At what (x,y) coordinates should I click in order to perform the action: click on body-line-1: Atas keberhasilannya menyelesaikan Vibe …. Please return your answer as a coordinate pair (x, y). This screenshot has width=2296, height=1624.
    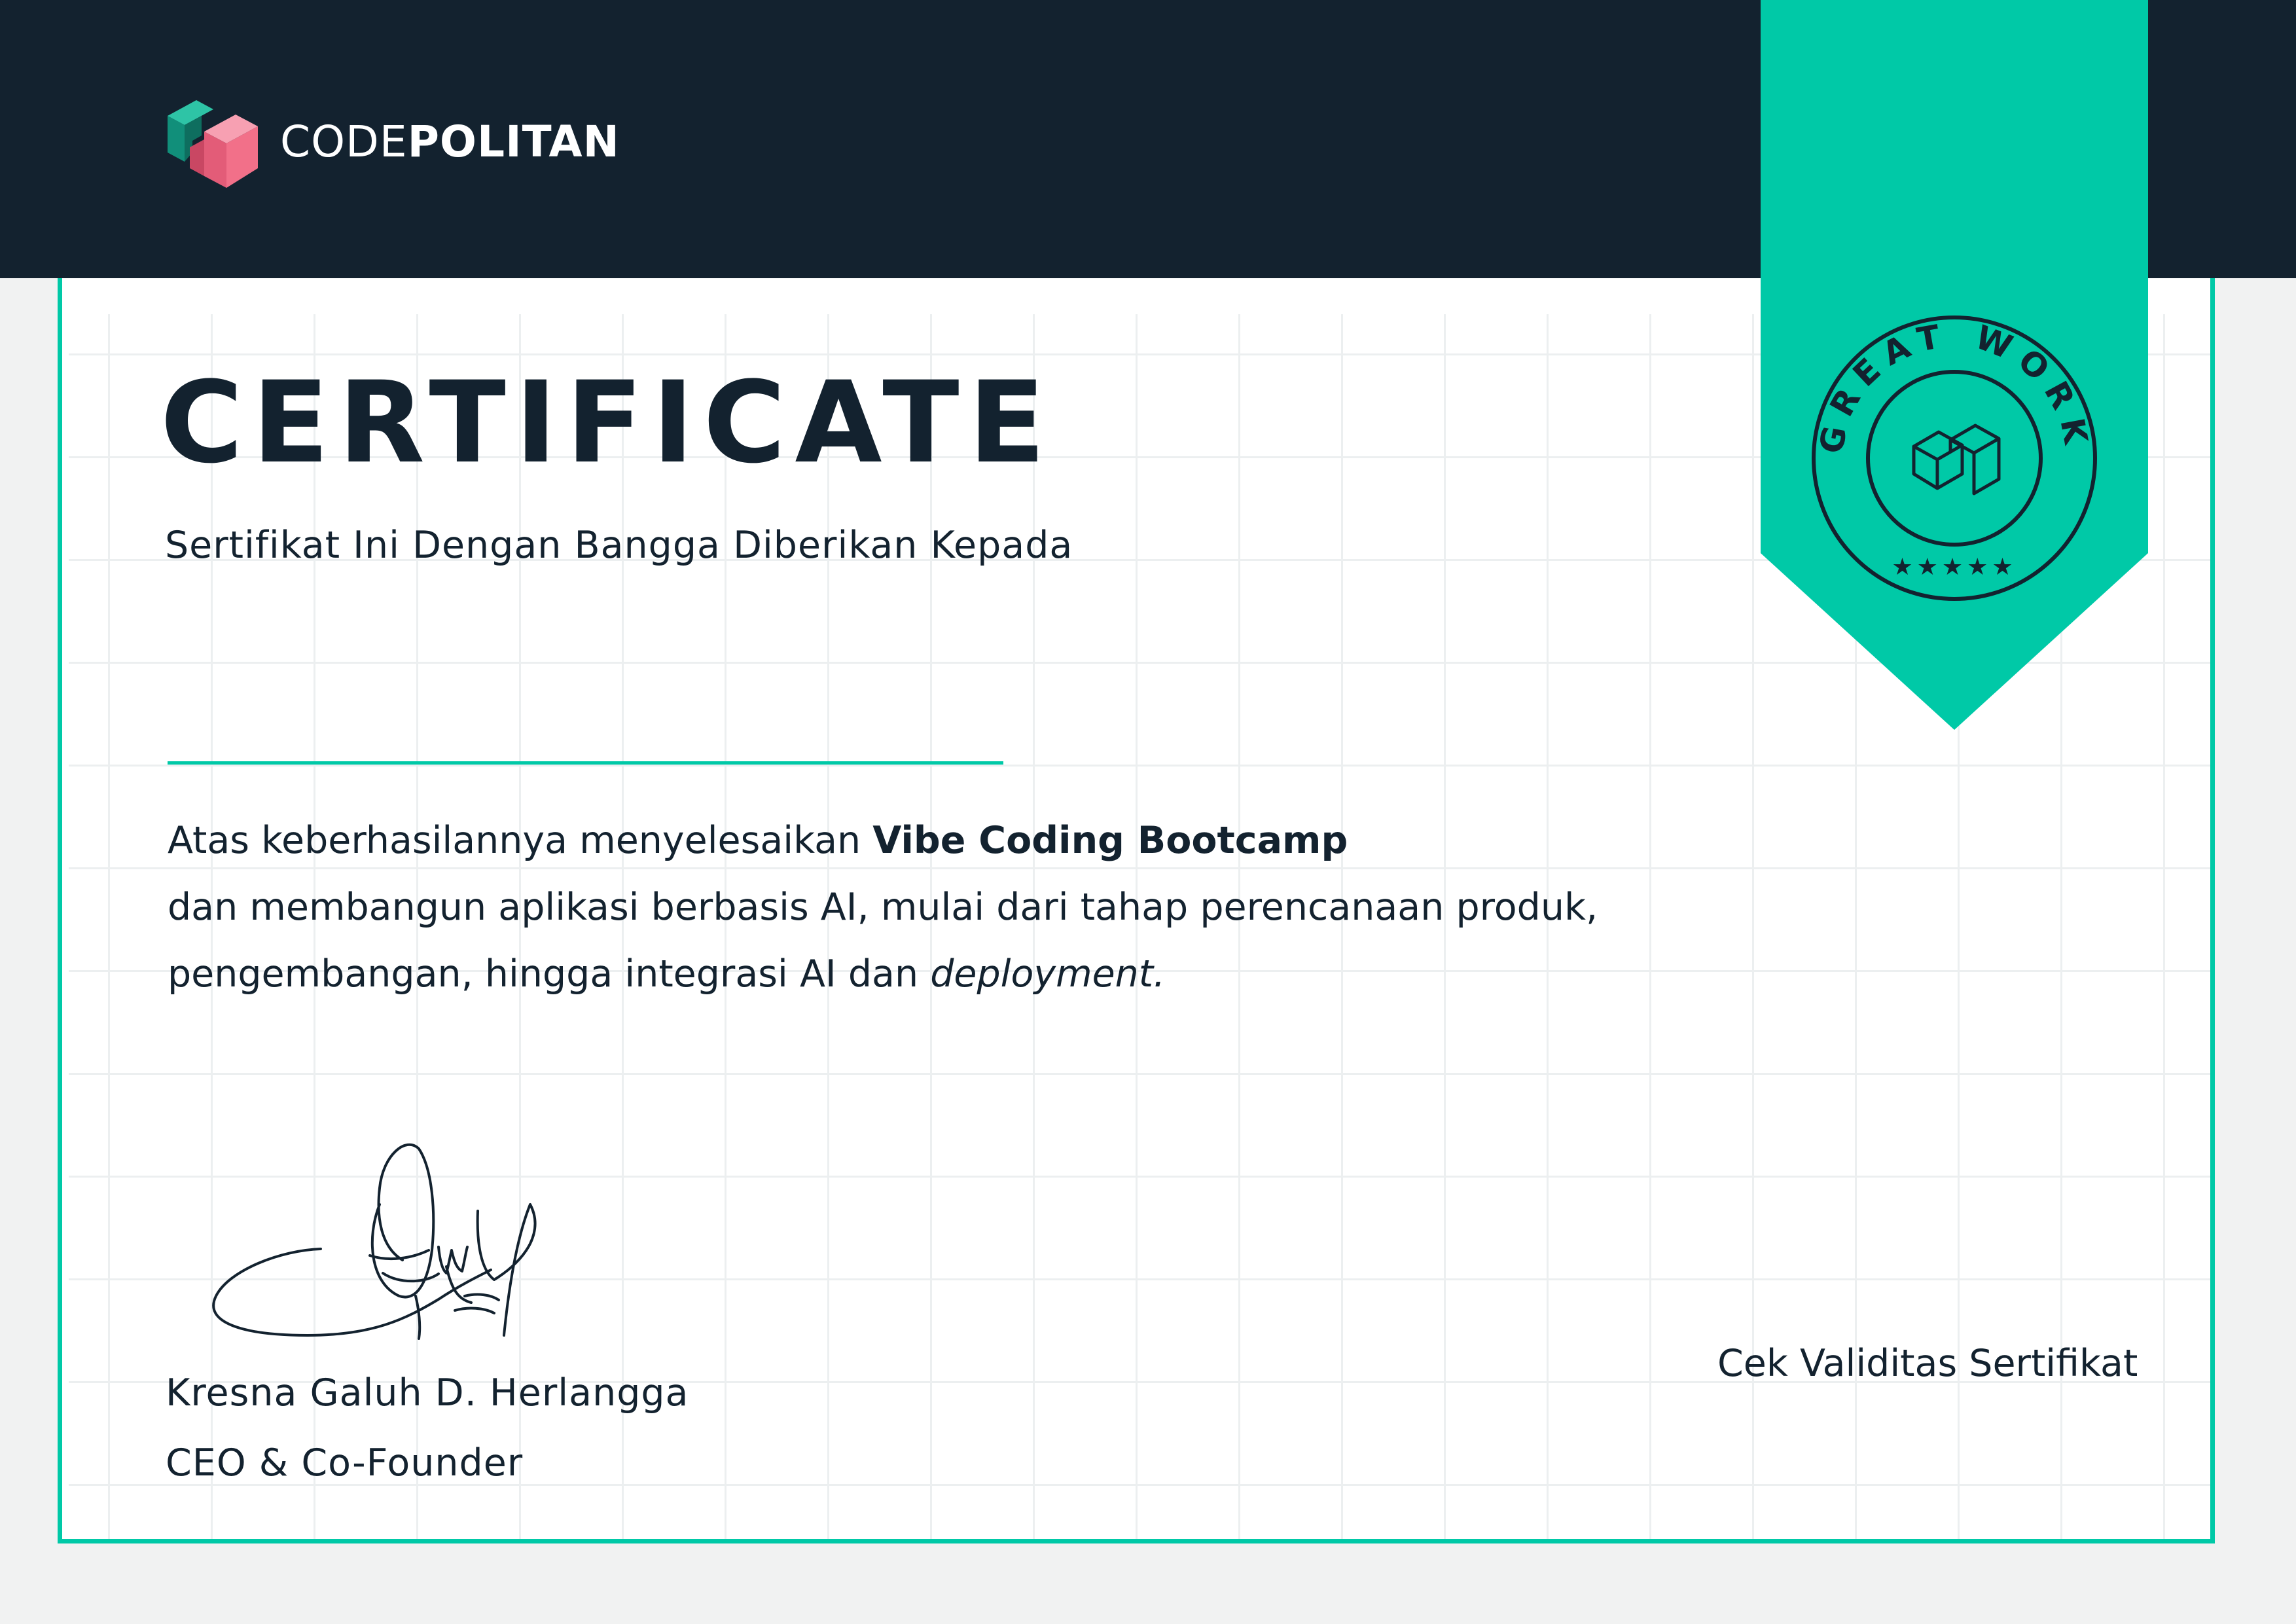
    Looking at the image, I should click on (883, 840).